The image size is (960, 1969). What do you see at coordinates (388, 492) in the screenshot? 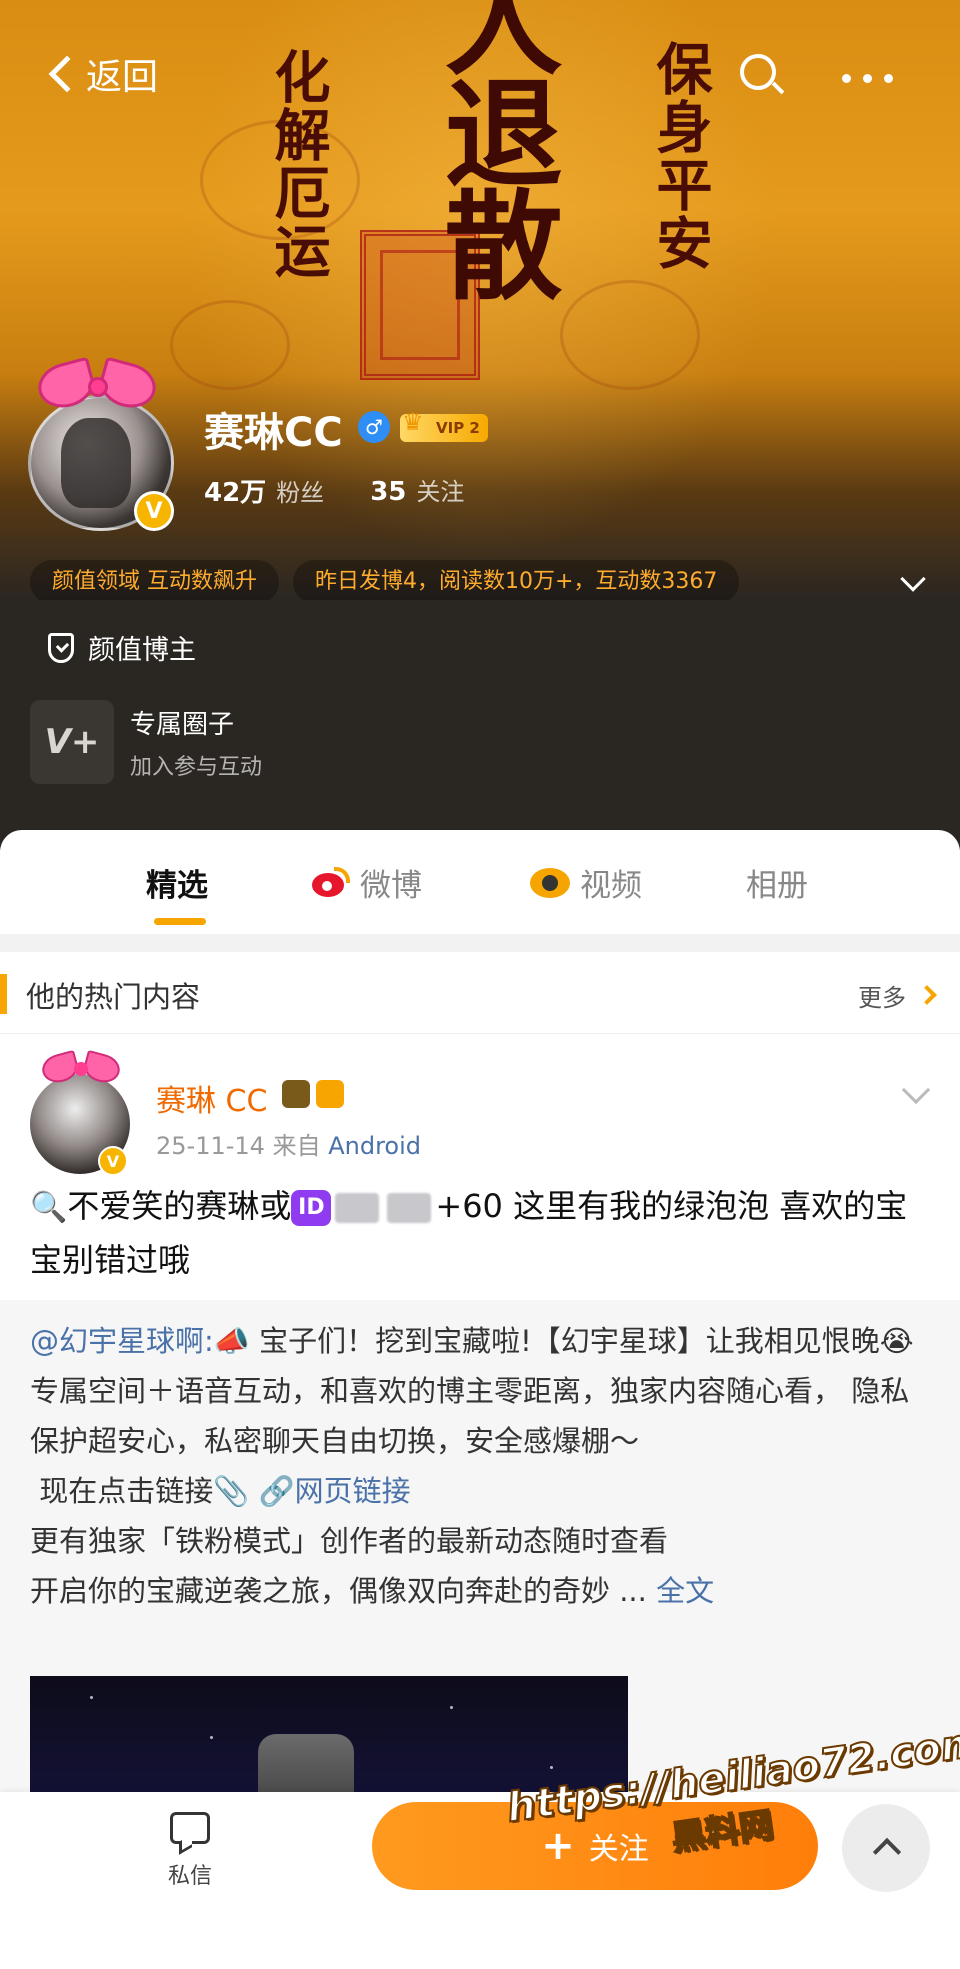
I see `following-count: 35` at bounding box center [388, 492].